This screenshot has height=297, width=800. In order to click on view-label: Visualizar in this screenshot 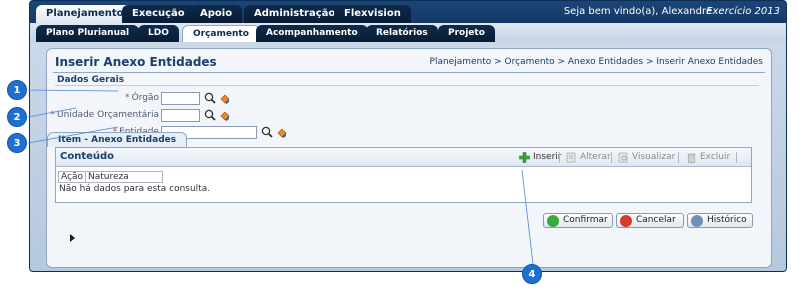, I will do `click(654, 157)`.